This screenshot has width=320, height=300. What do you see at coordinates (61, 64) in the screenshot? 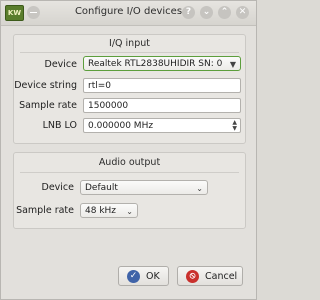
I see `iq-device-label: Device` at bounding box center [61, 64].